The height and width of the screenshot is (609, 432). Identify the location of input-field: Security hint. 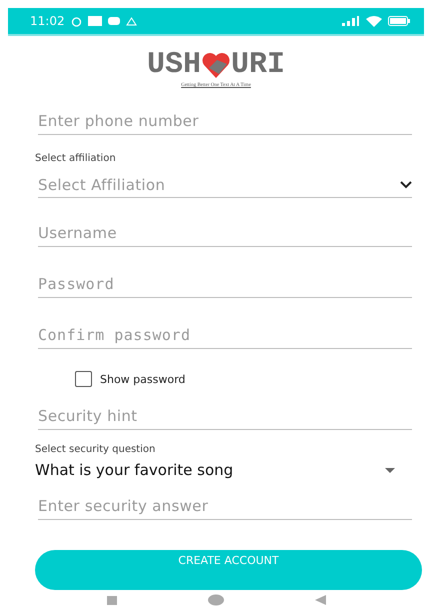
(225, 415).